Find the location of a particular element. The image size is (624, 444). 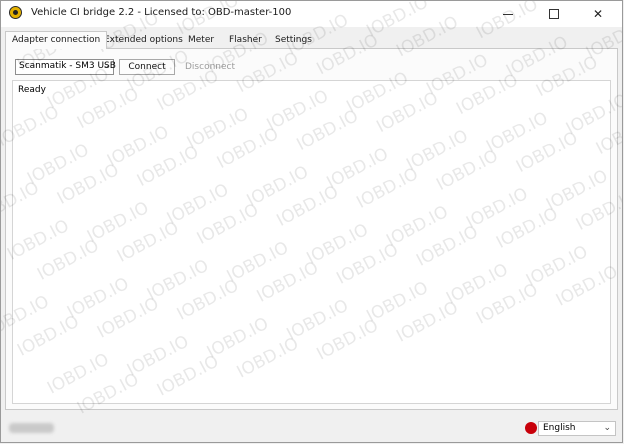

language-select: English ⌄ is located at coordinates (577, 428).